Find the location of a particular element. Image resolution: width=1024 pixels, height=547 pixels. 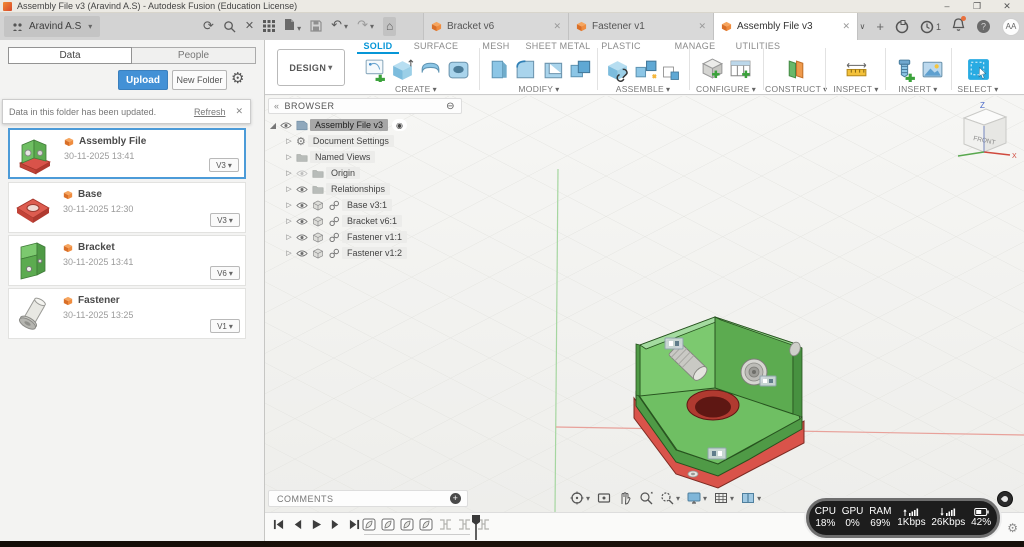

display-settings-button is located at coordinates (697, 498).